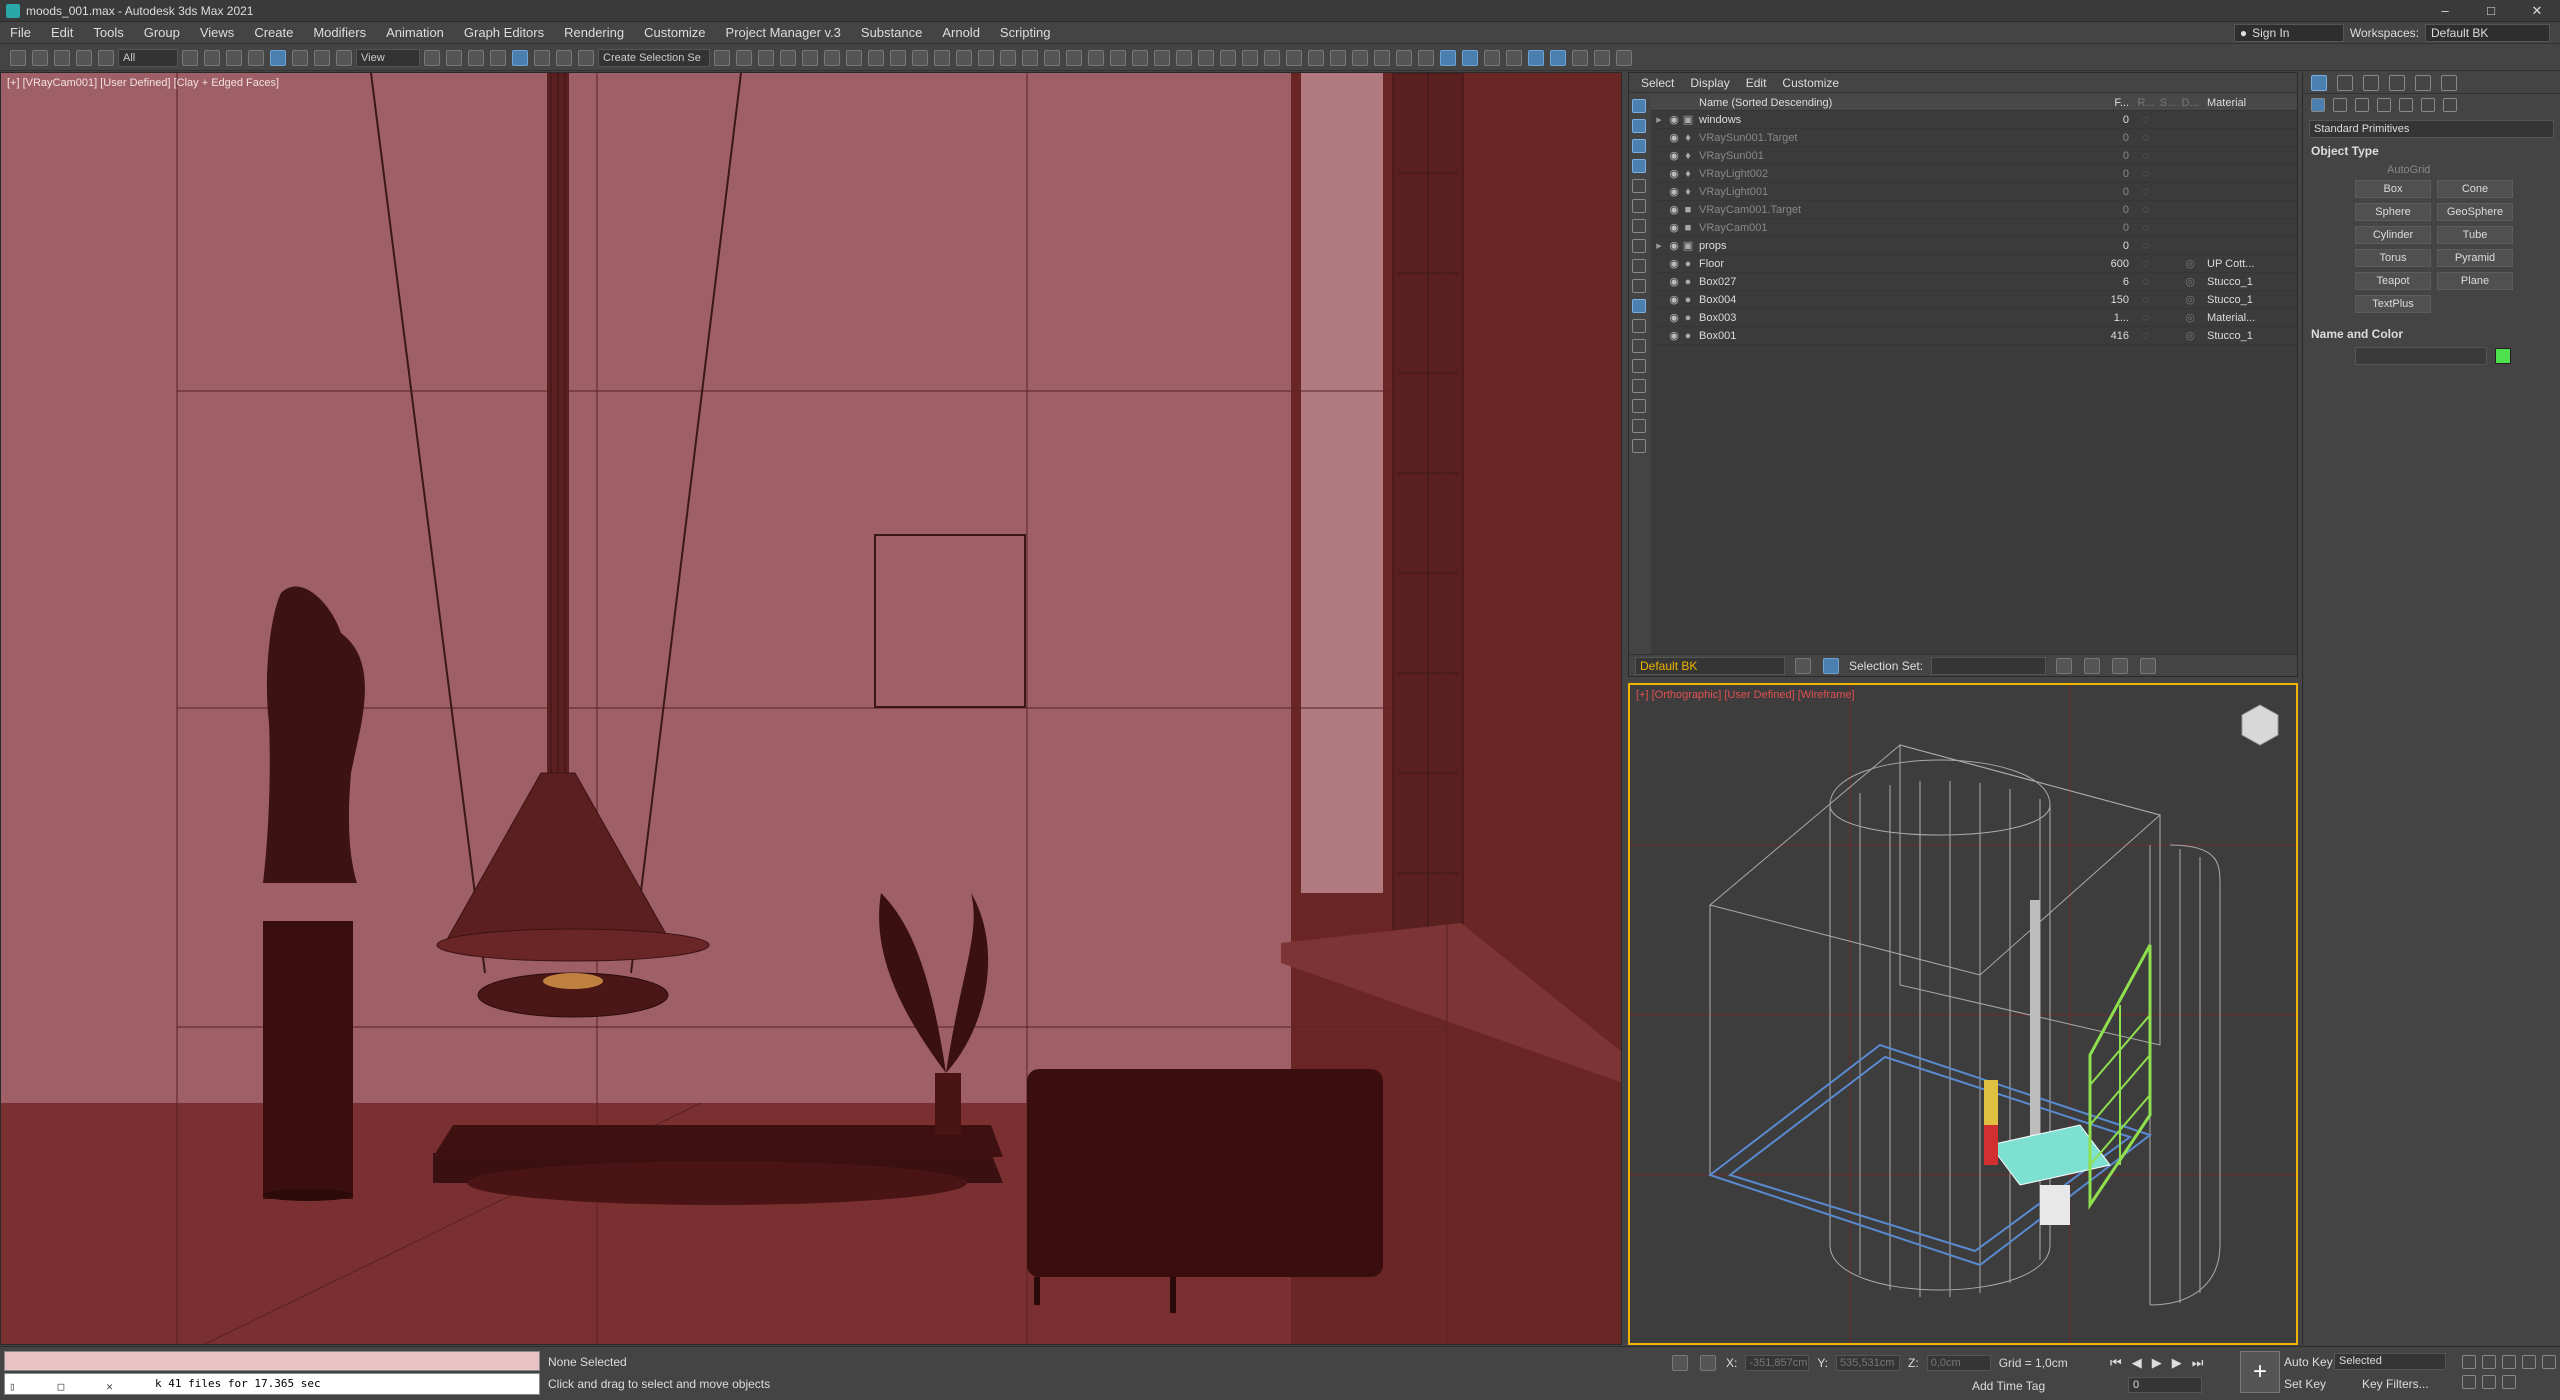  What do you see at coordinates (1624, 57) in the screenshot?
I see `tool-icon-o` at bounding box center [1624, 57].